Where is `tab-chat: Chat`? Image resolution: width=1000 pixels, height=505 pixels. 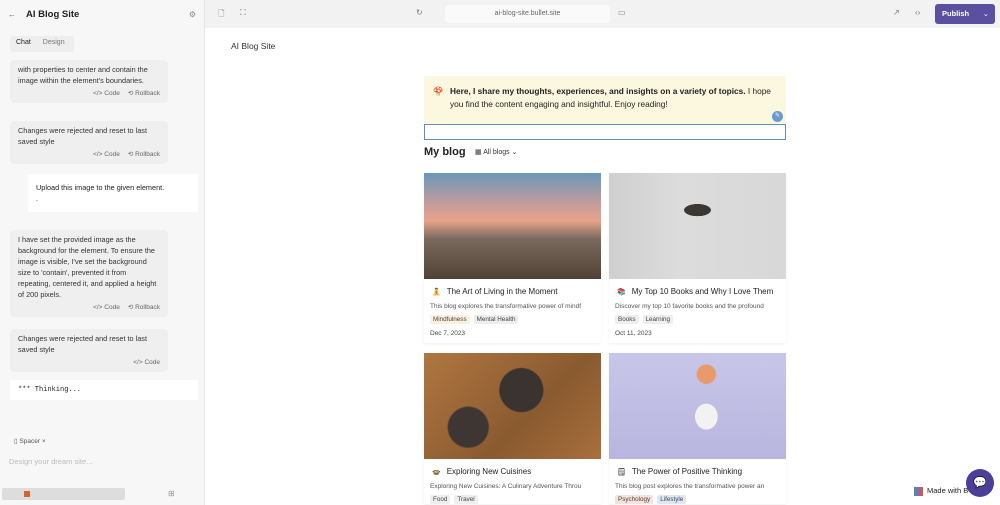 tab-chat: Chat is located at coordinates (23, 44).